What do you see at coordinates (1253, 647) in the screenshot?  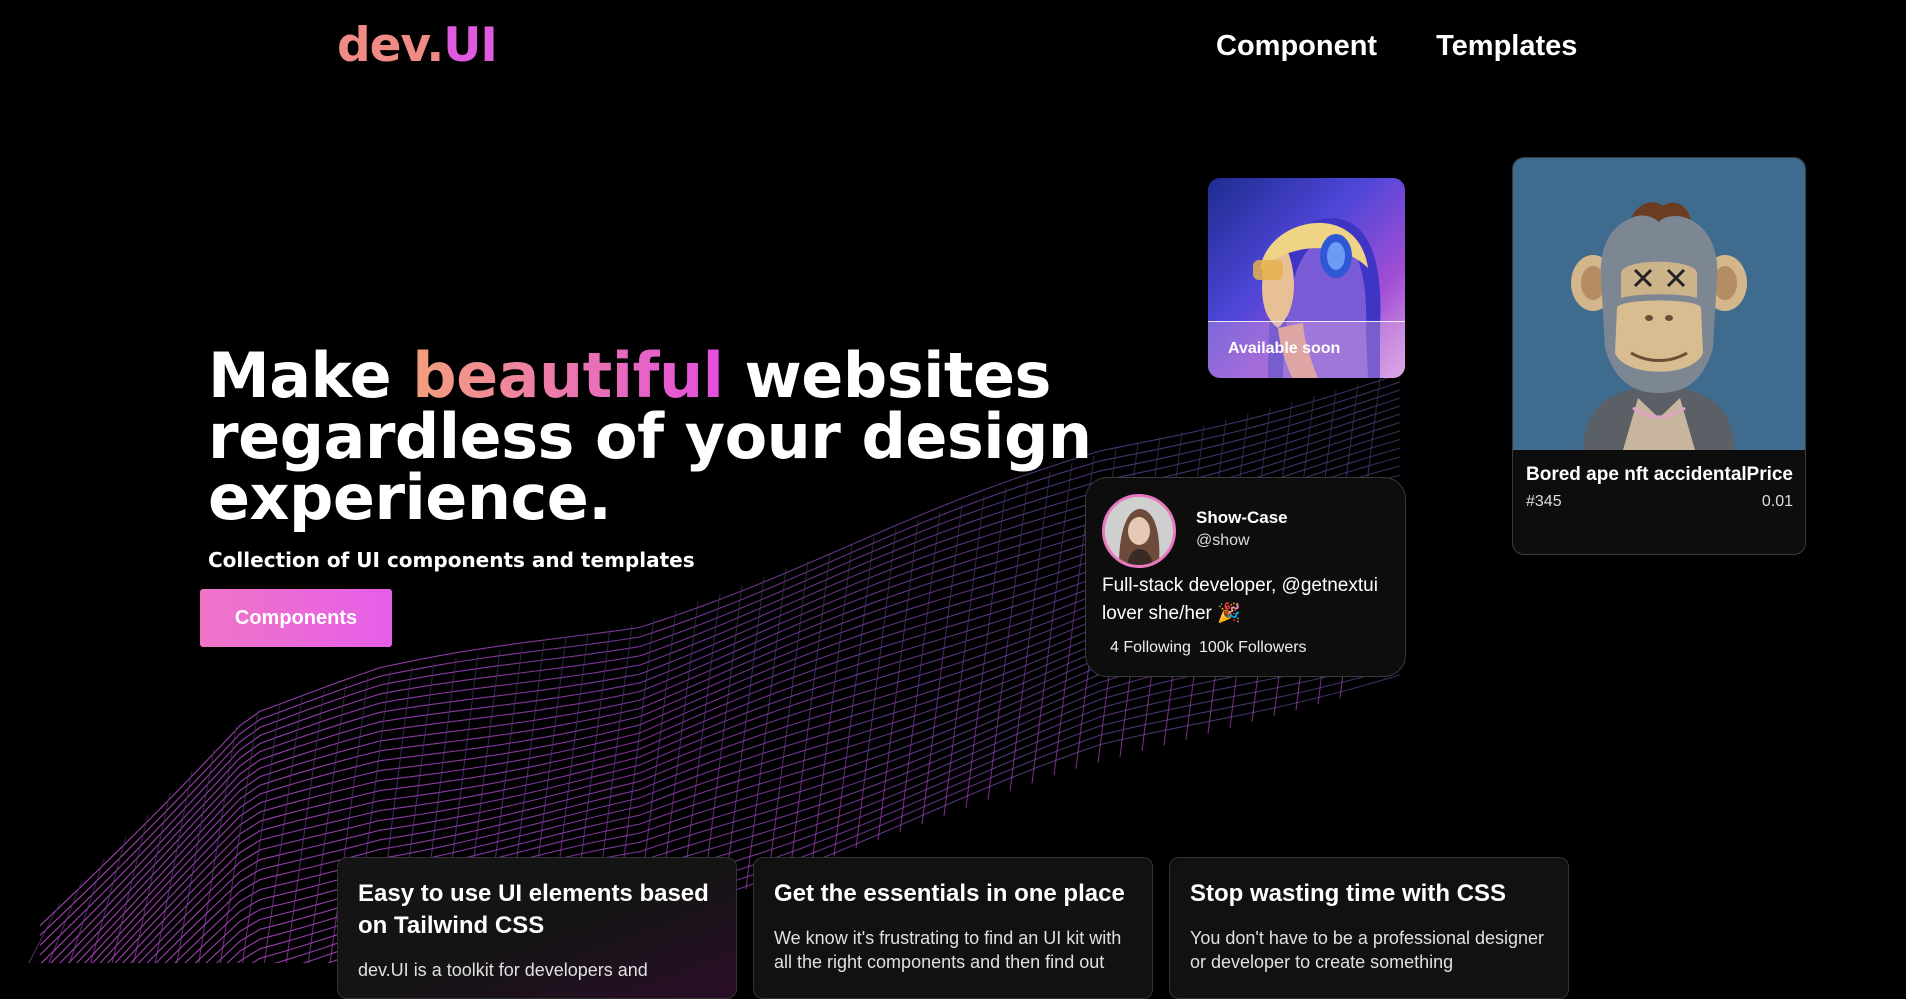 I see `followers-count: 100k Followers` at bounding box center [1253, 647].